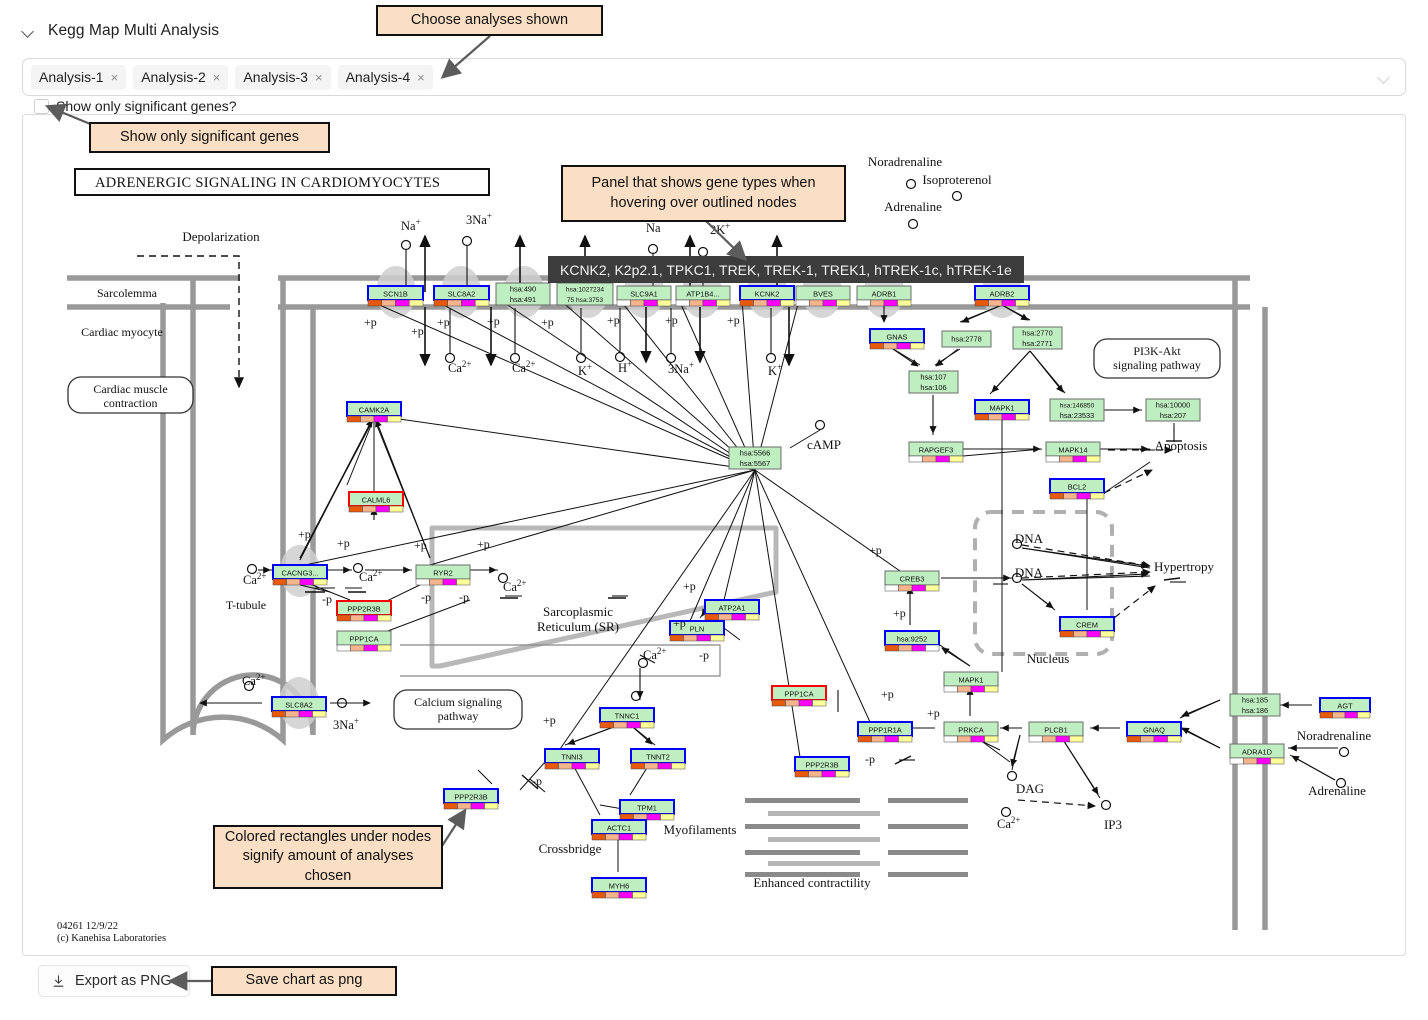  What do you see at coordinates (1257, 754) in the screenshot?
I see `kegg-gene-node: ADRA1D` at bounding box center [1257, 754].